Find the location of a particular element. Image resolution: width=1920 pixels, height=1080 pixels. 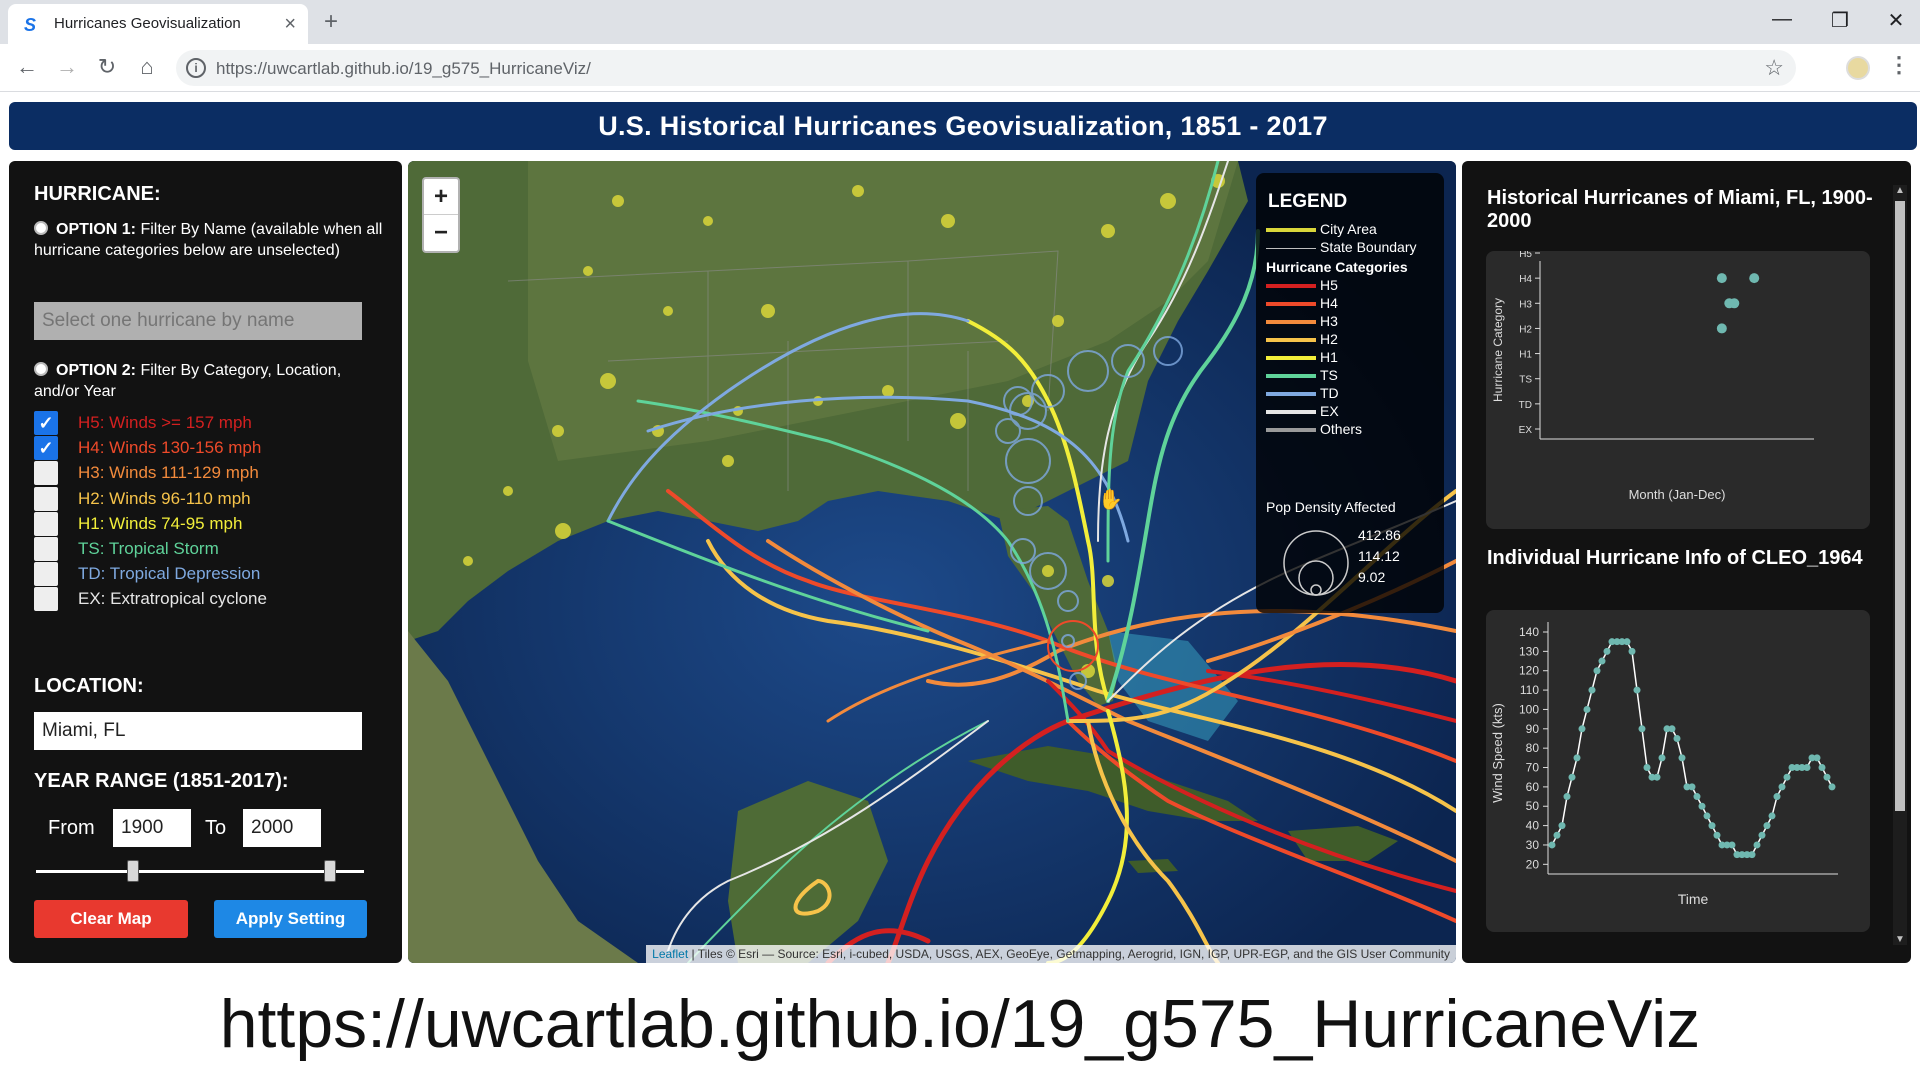

site-info-icon: i is located at coordinates (196, 68).